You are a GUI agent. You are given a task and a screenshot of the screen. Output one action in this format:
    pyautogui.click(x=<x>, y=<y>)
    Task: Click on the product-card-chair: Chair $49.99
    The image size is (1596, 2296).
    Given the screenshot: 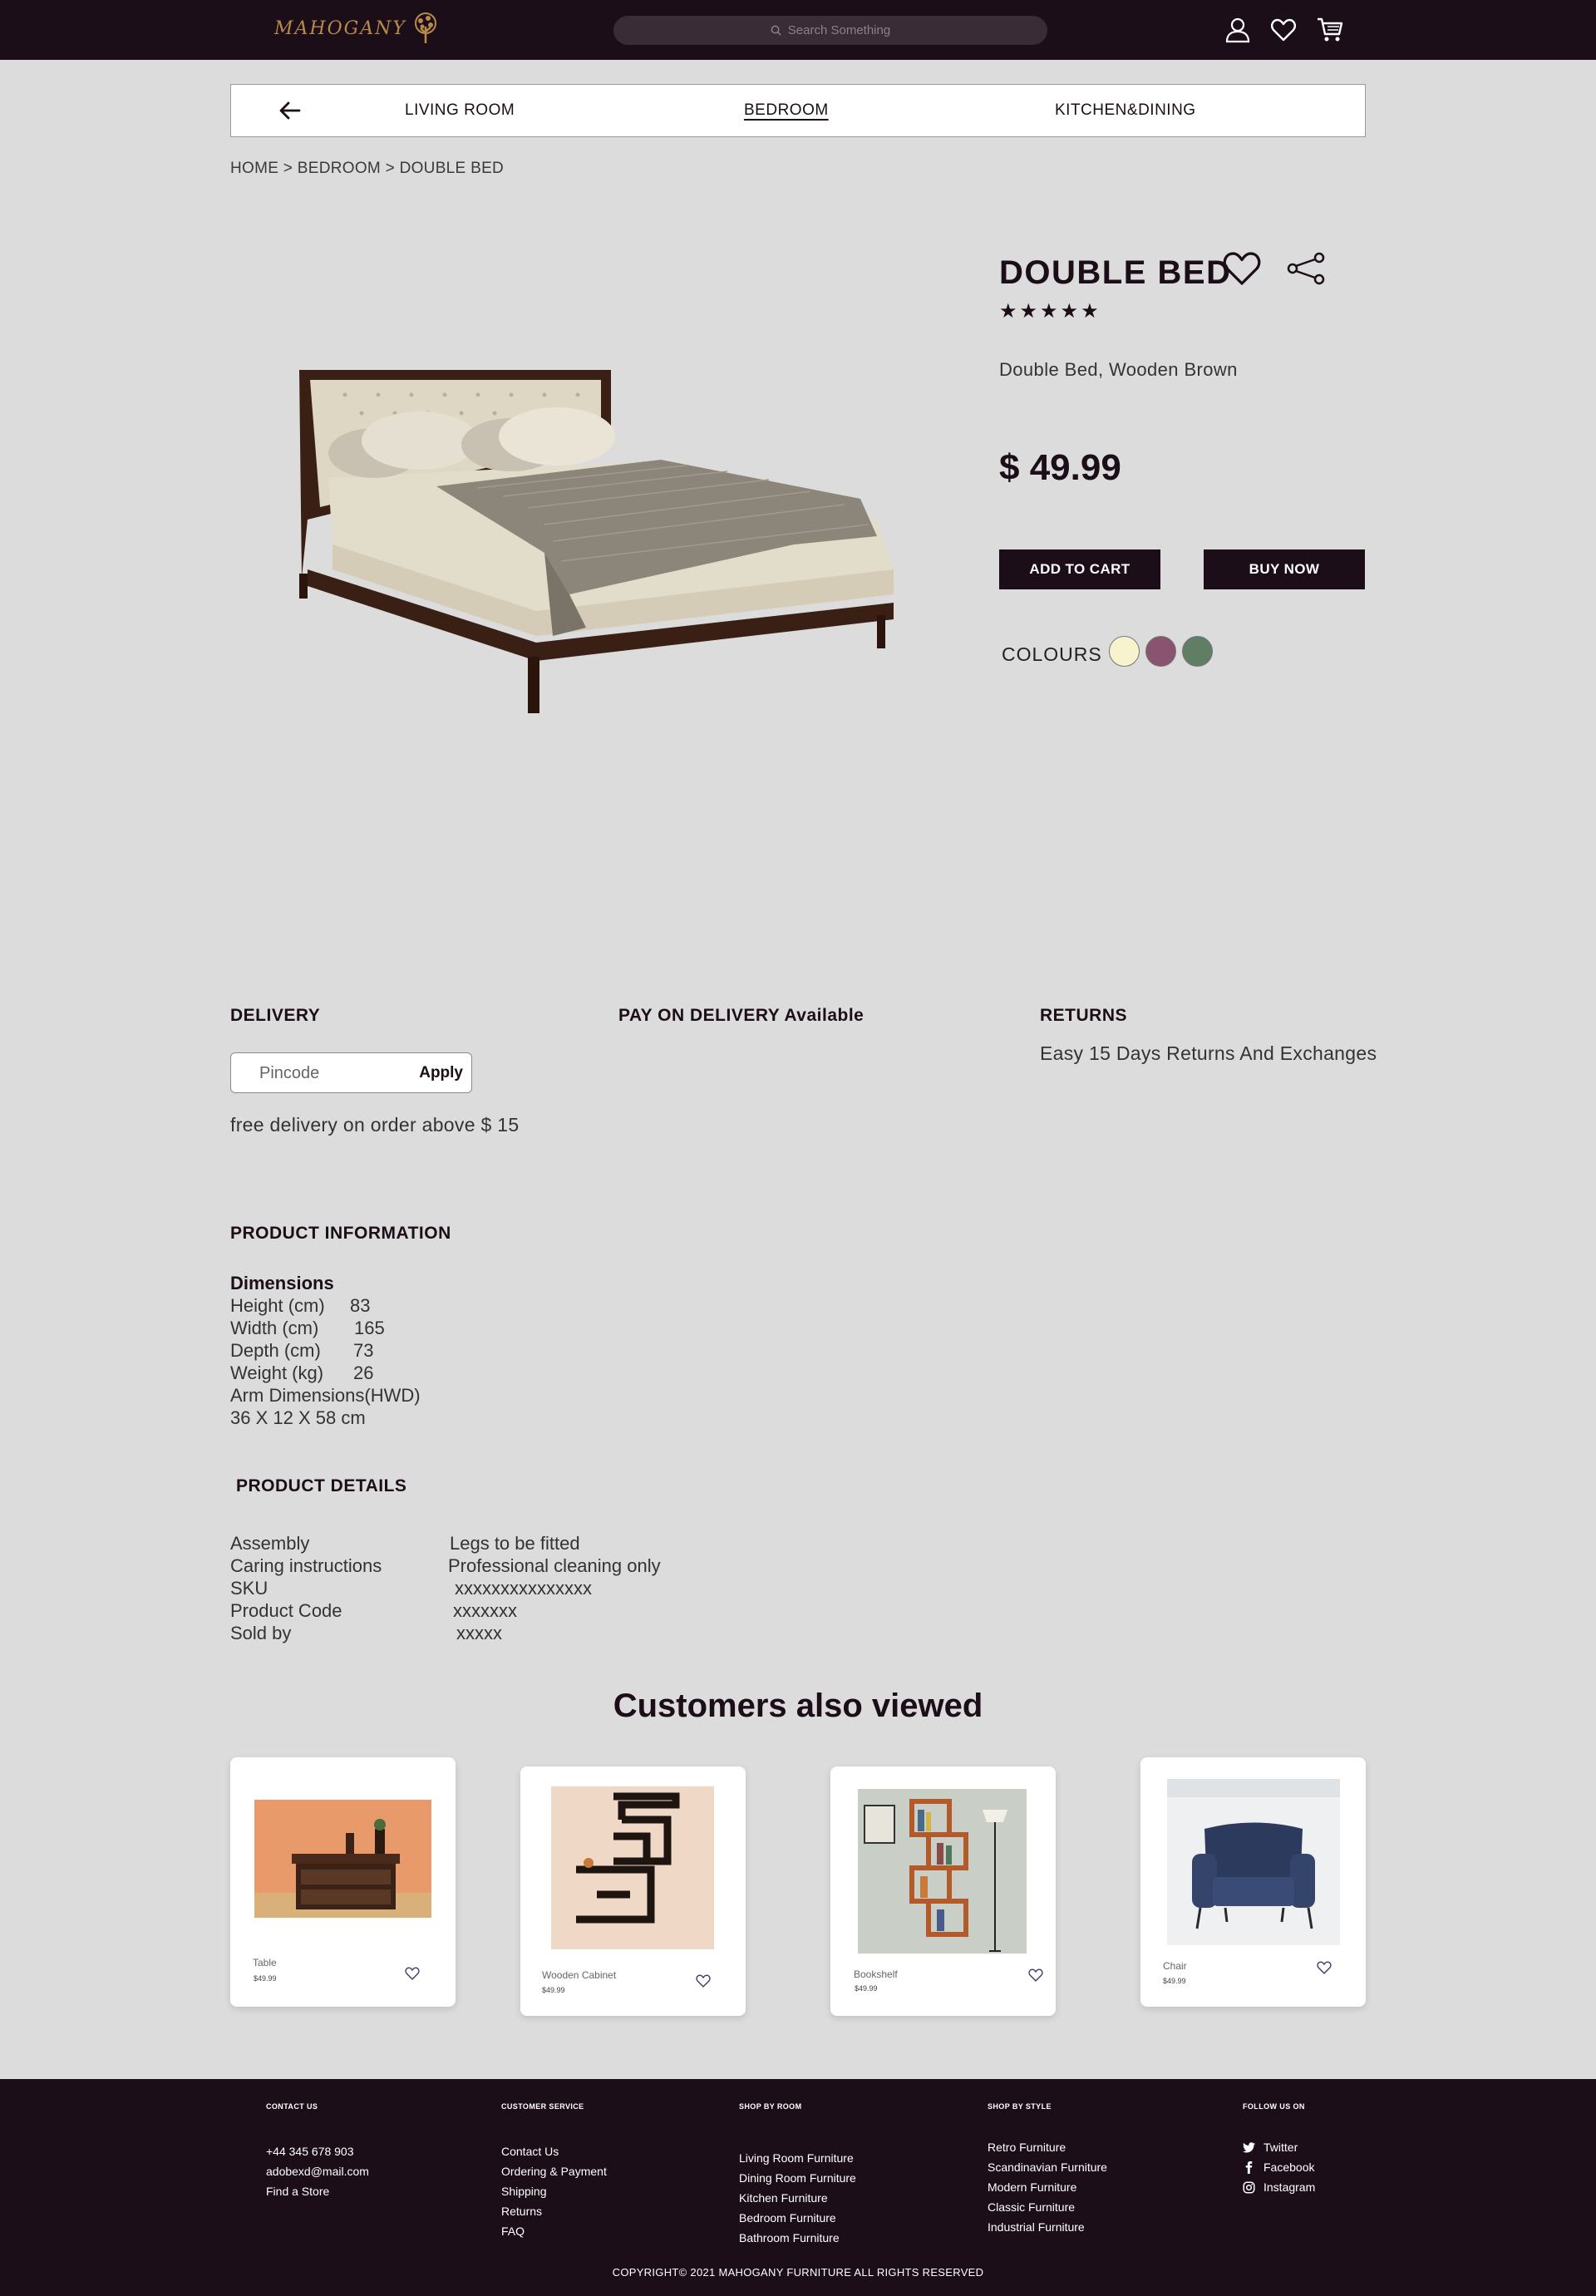 What is the action you would take?
    pyautogui.click(x=1253, y=1882)
    